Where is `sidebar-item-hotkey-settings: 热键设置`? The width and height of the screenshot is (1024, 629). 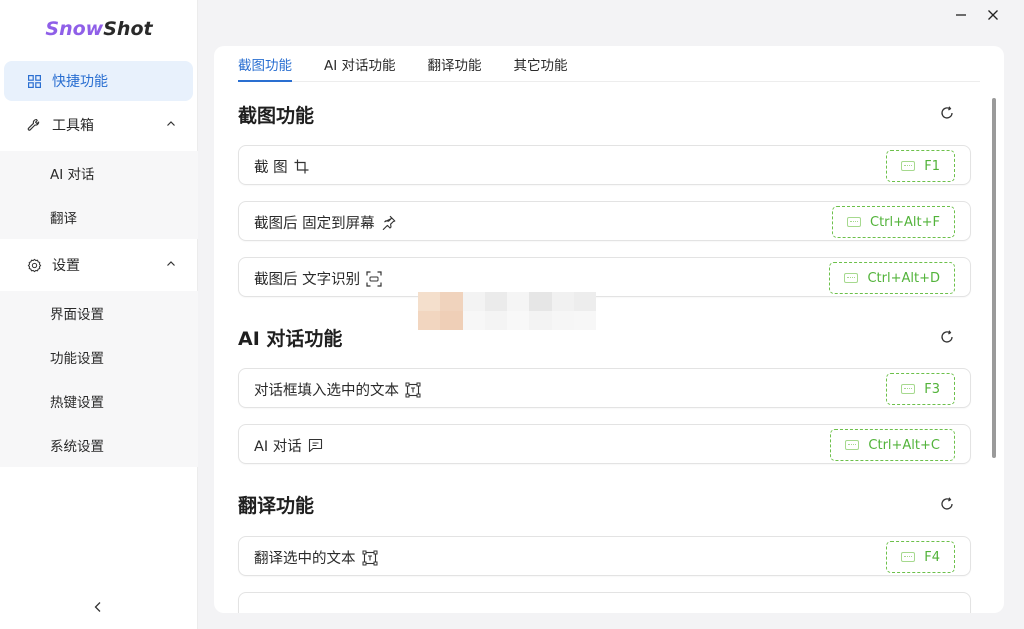 sidebar-item-hotkey-settings: 热键设置 is located at coordinates (99, 401).